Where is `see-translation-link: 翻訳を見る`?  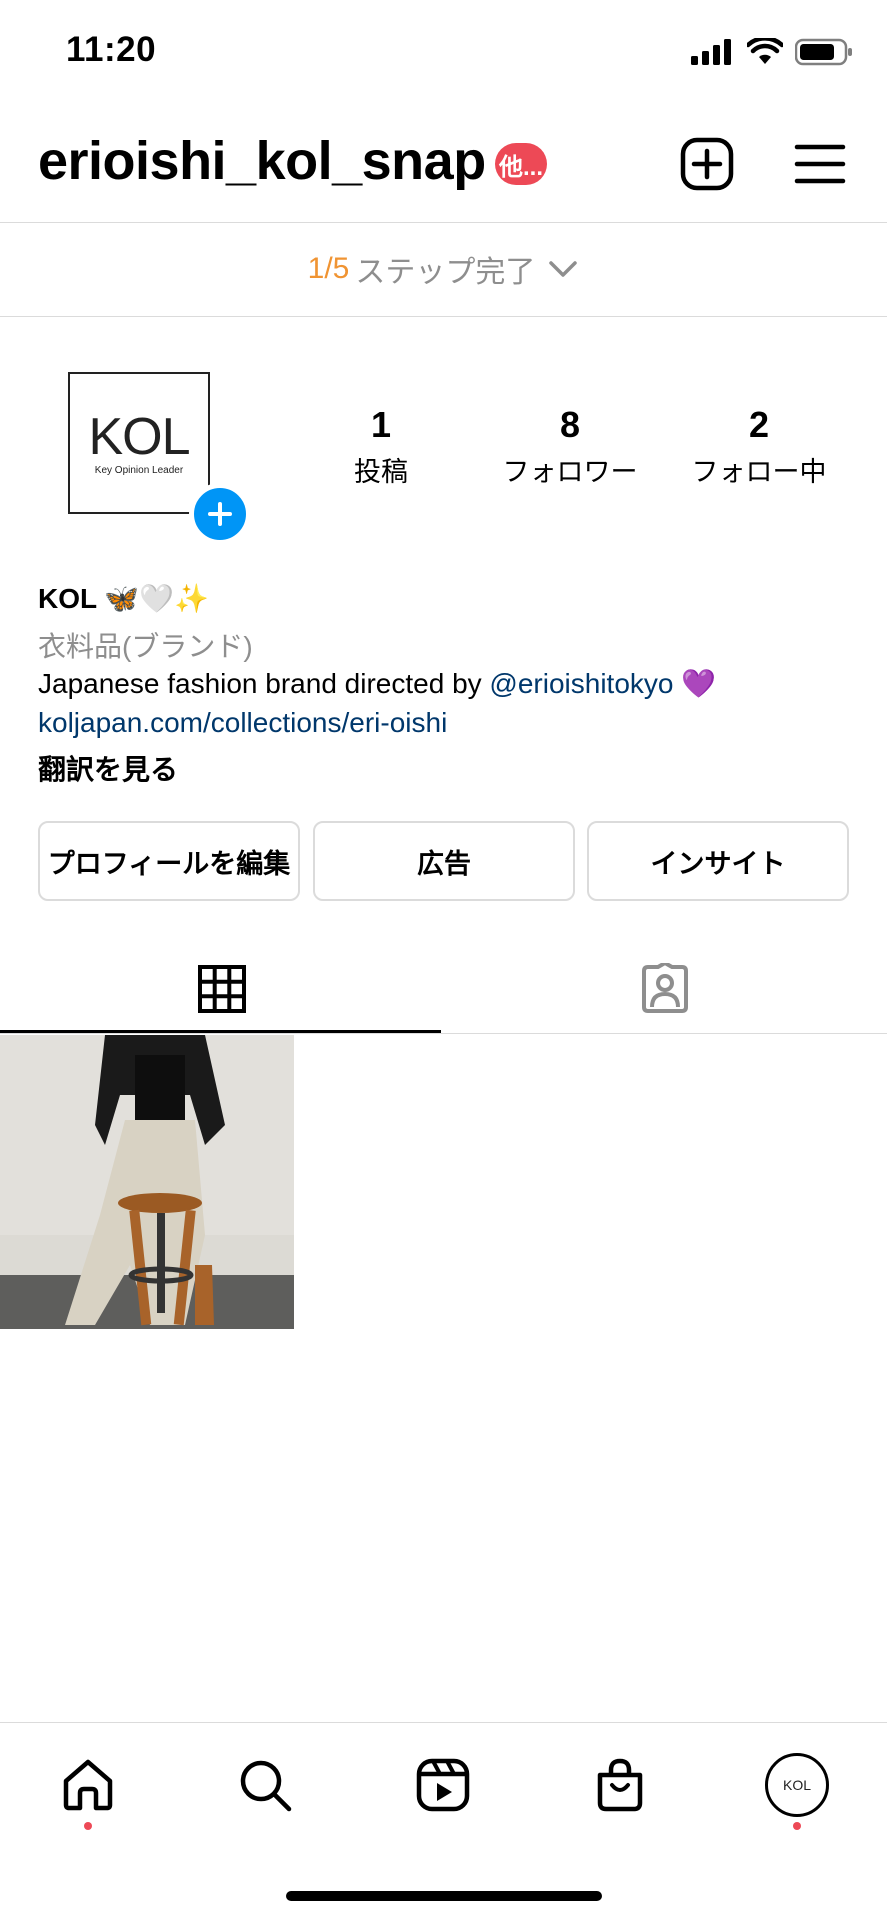 see-translation-link: 翻訳を見る is located at coordinates (108, 768).